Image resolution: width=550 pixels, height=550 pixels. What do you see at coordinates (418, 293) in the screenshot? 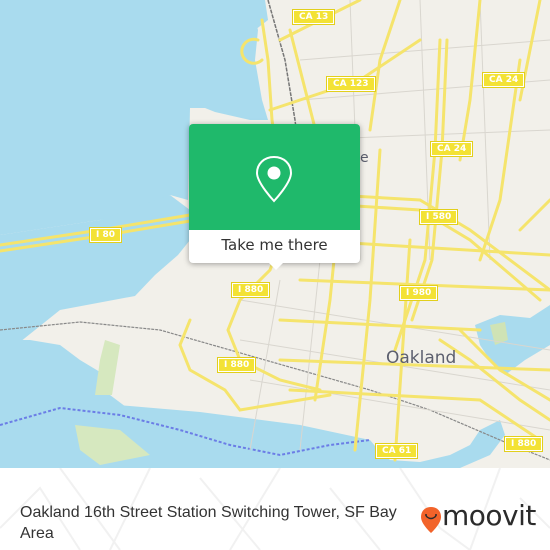
I see `road-shield-i980: I 980` at bounding box center [418, 293].